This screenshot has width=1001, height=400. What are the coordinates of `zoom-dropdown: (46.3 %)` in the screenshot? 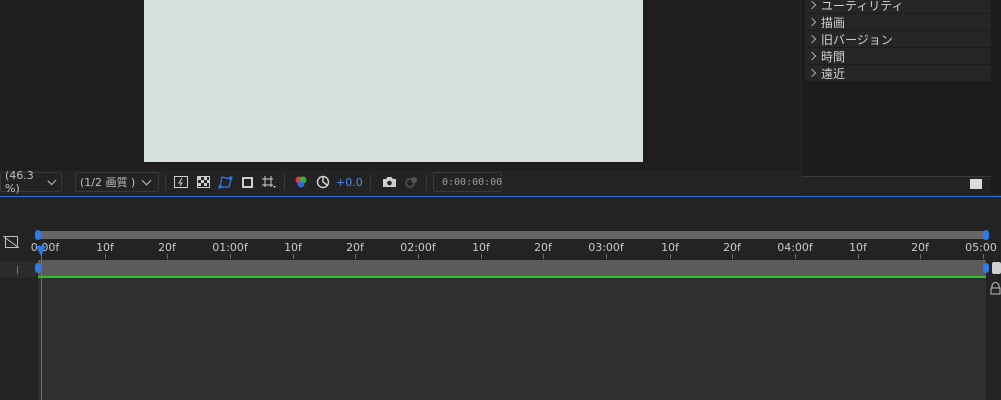 It's located at (31, 182).